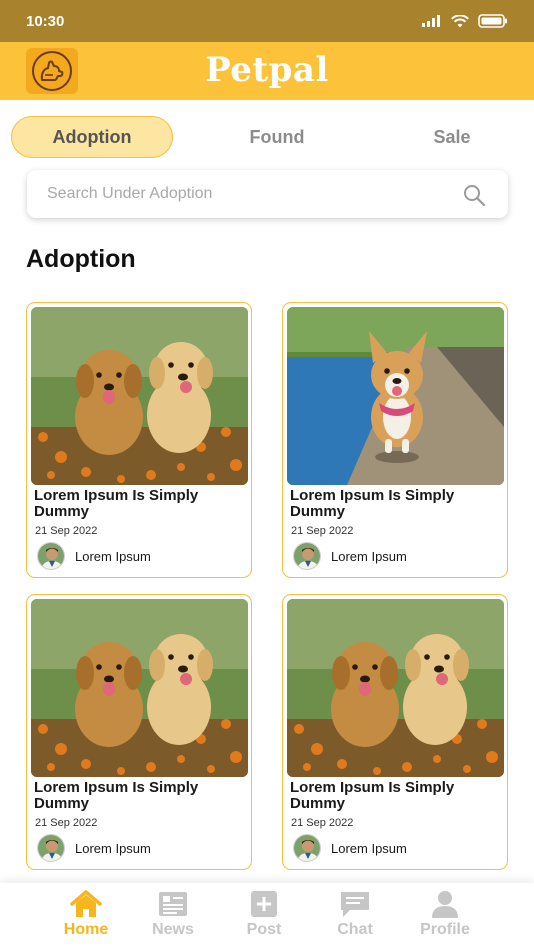 Image resolution: width=534 pixels, height=950 pixels. Describe the element at coordinates (474, 195) in the screenshot. I see `search-icon` at that location.